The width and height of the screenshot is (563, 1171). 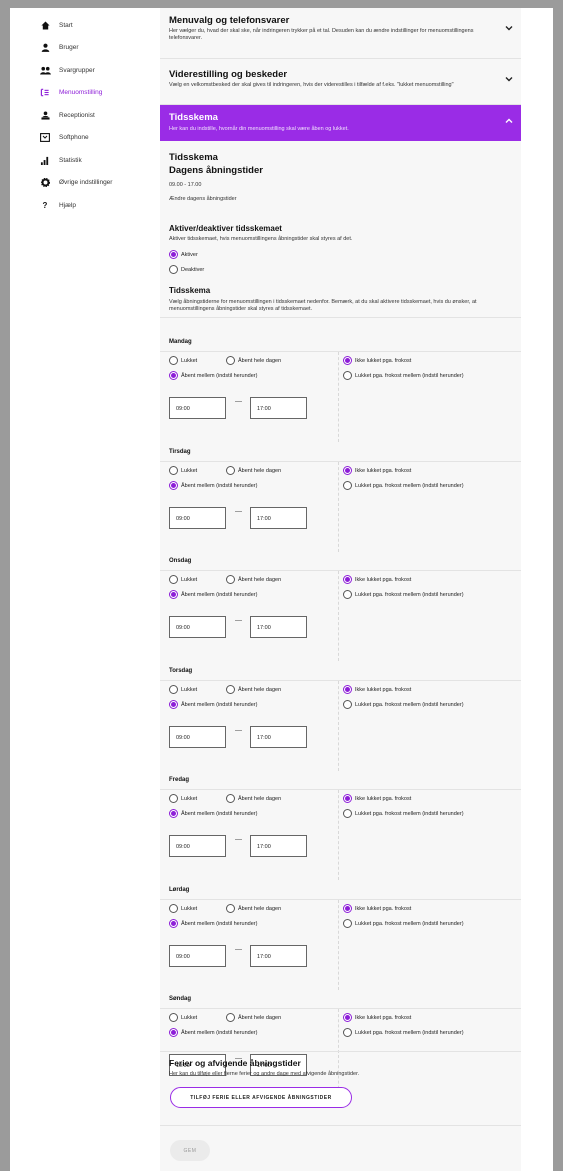 I want to click on sidebar-item-hjaelp: ? Hjælp, so click(x=85, y=205).